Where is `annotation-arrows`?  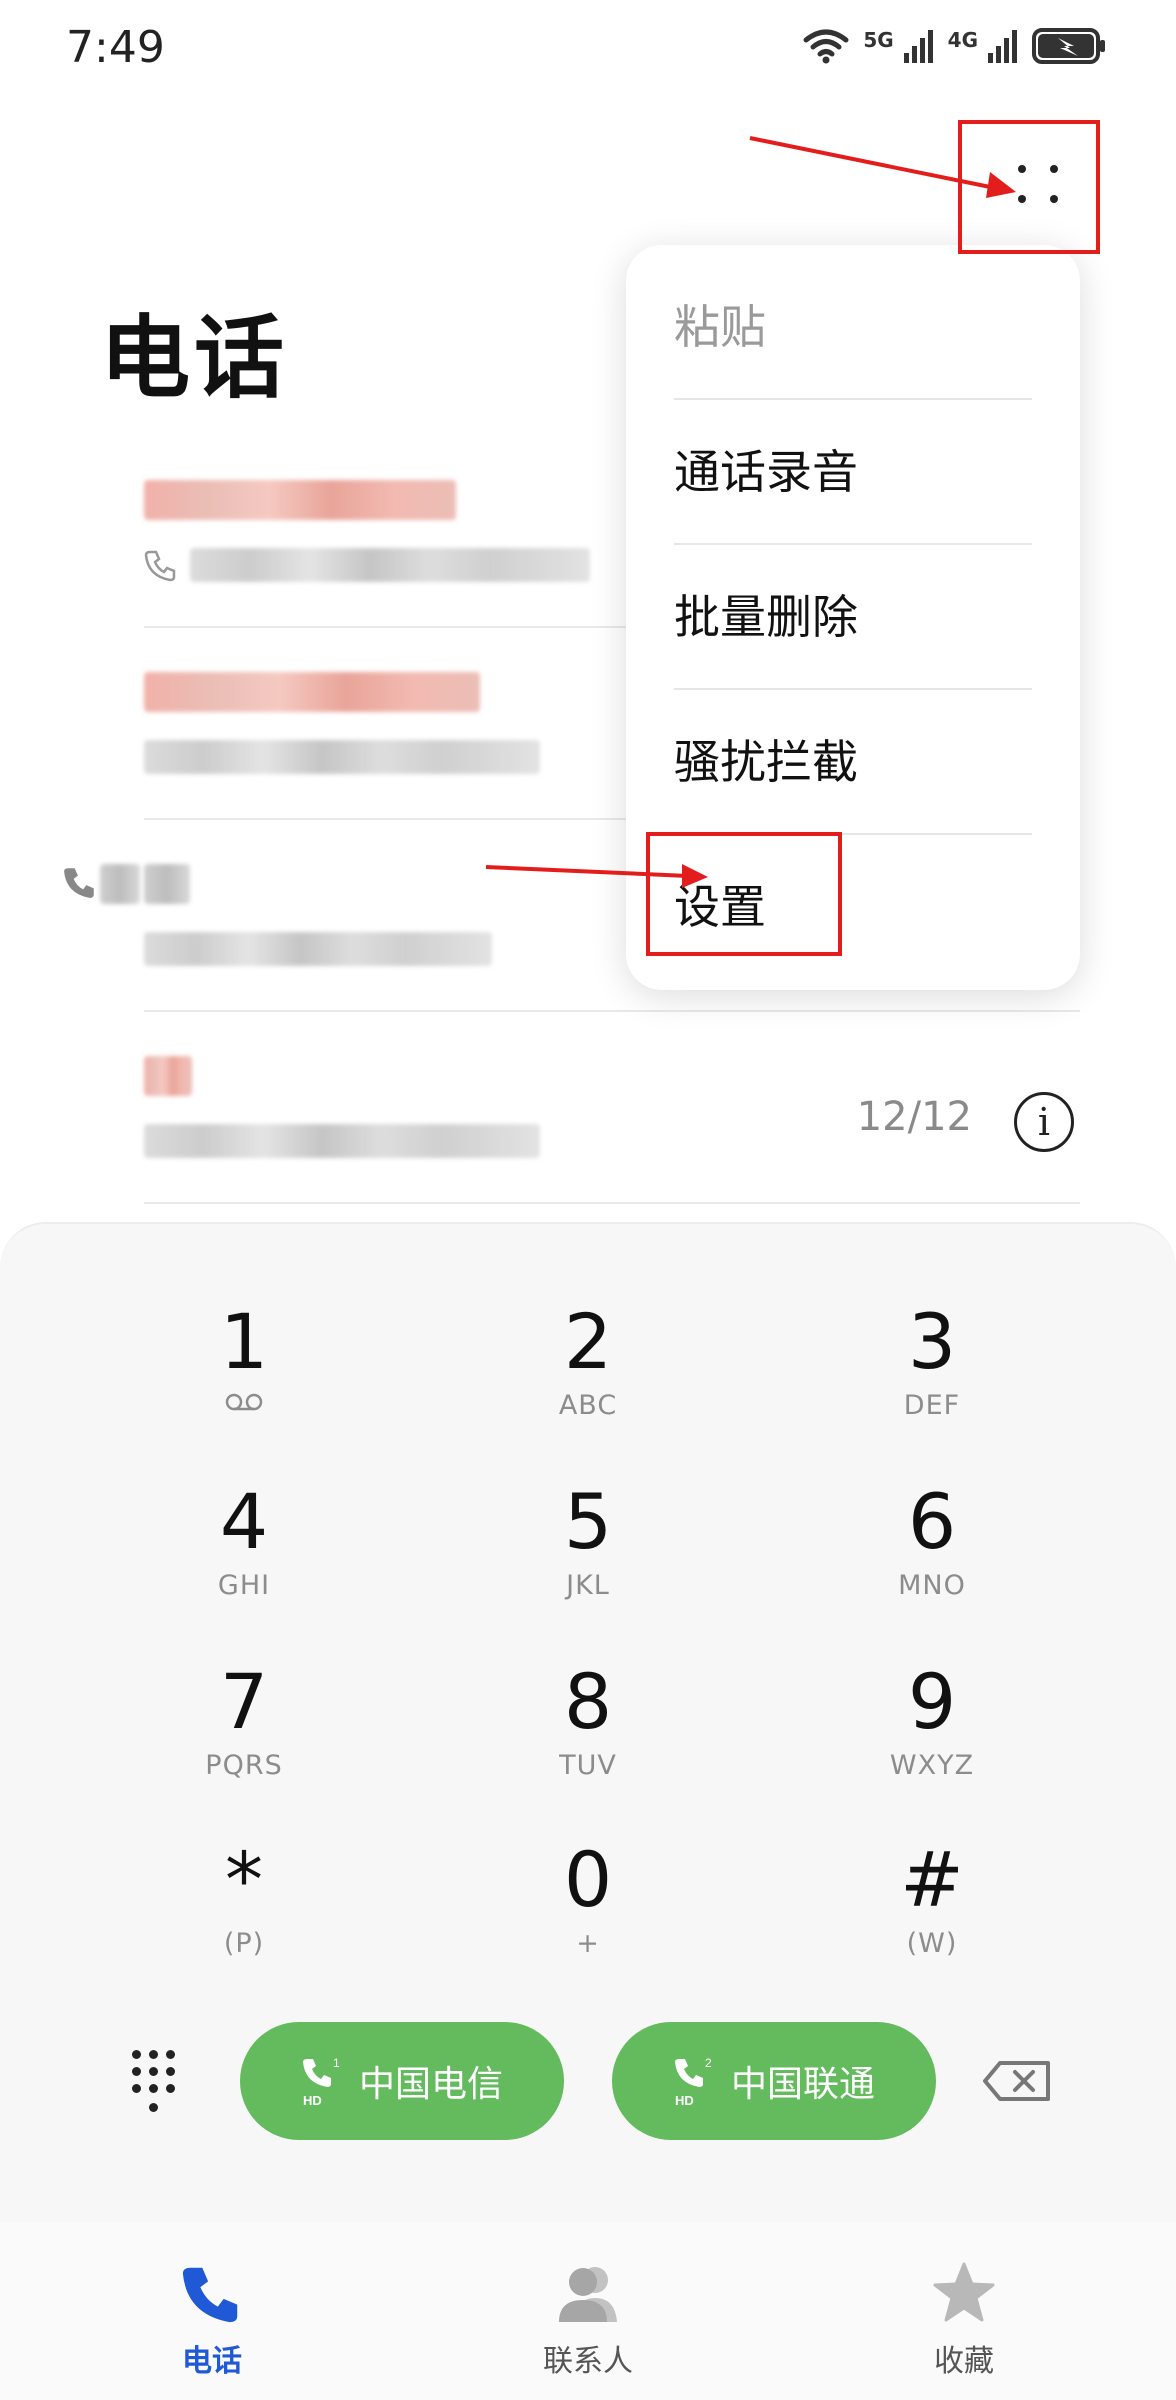
annotation-arrows is located at coordinates (750, 512).